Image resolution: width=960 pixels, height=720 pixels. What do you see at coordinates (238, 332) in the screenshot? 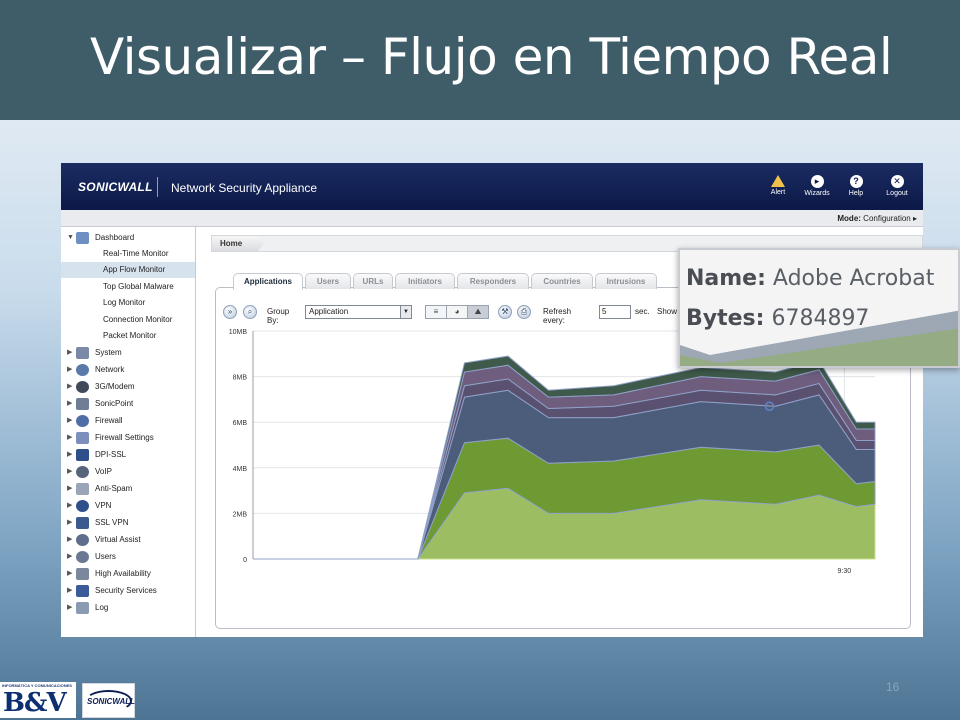
I see `y-tick-label: 10MB` at bounding box center [238, 332].